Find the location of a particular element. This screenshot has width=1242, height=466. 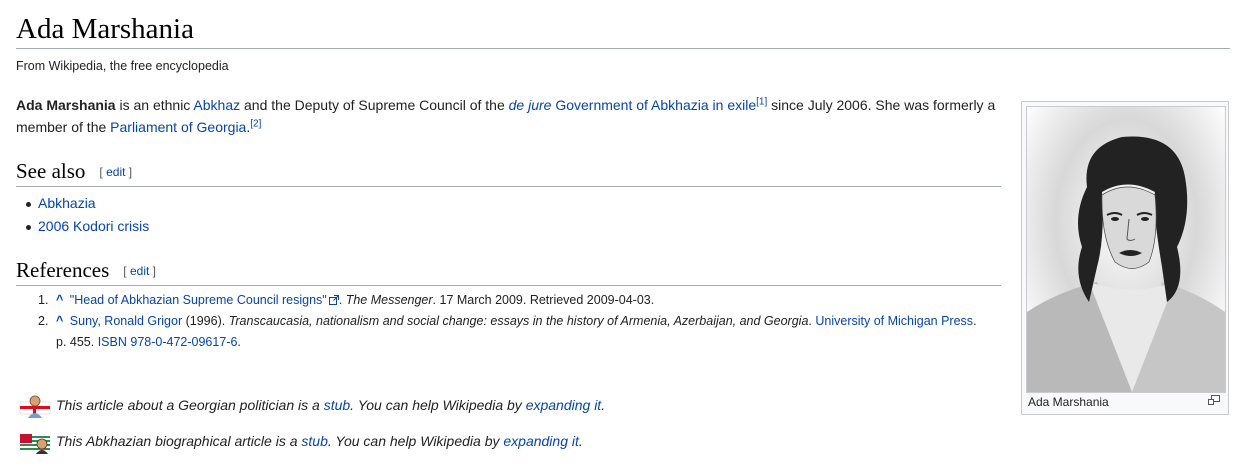

enlarge-icon is located at coordinates (1214, 400).